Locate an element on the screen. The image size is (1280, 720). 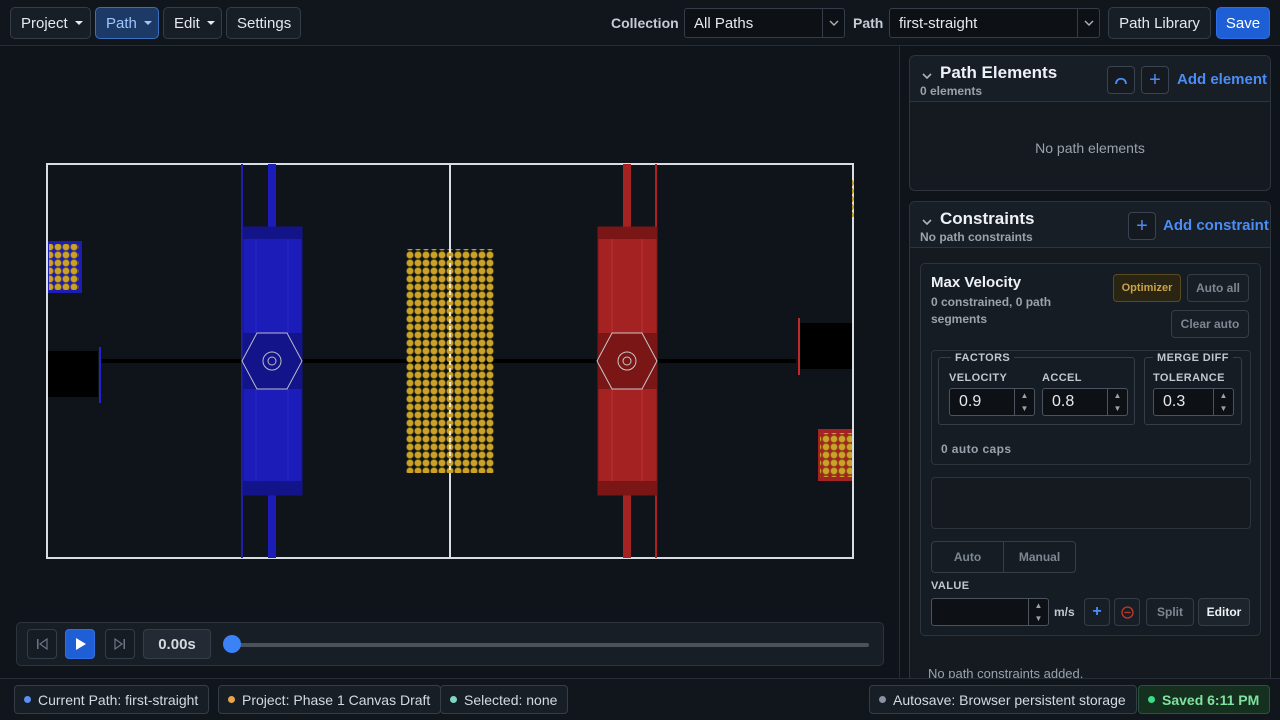
auto-caps-count: 0 auto caps is located at coordinates (976, 449).